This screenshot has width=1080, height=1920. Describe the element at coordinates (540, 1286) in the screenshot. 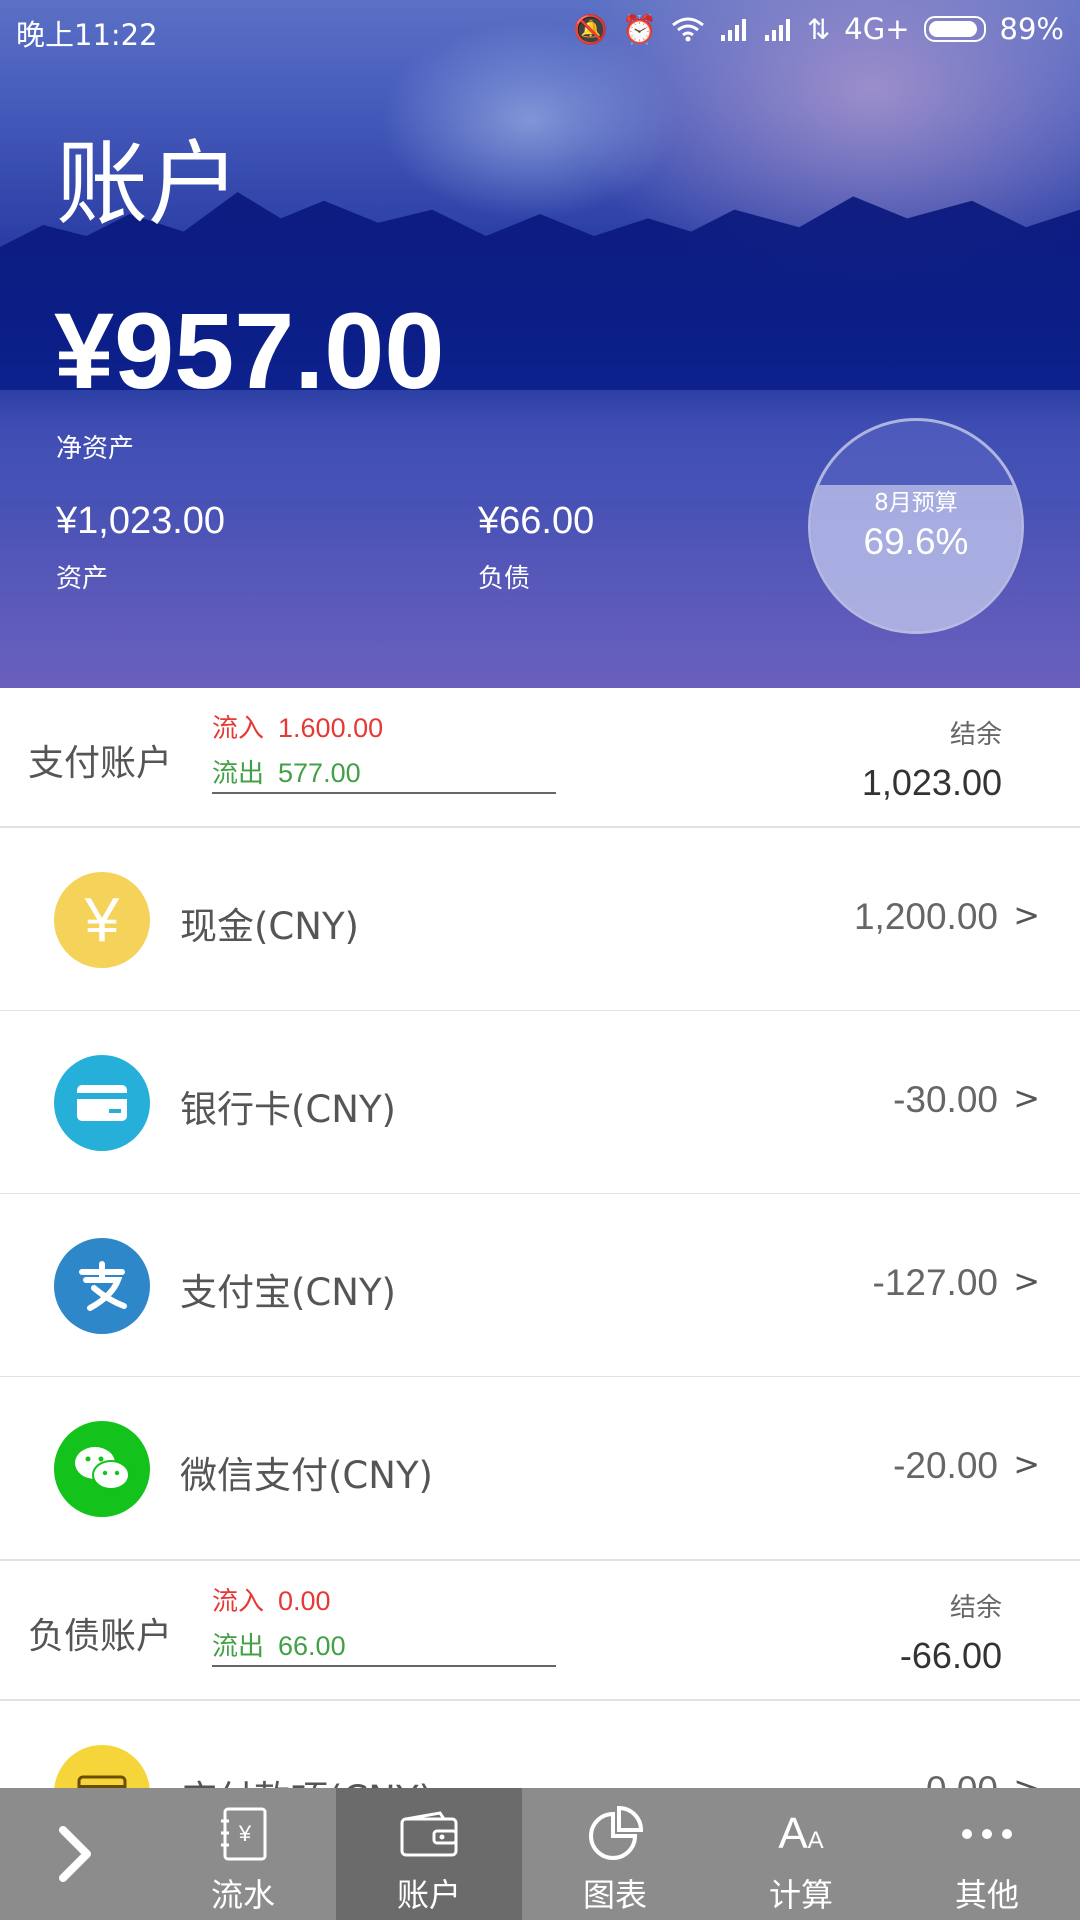

I see `account-row-alipay: 支付宝(CNY) -127.00 >` at that location.